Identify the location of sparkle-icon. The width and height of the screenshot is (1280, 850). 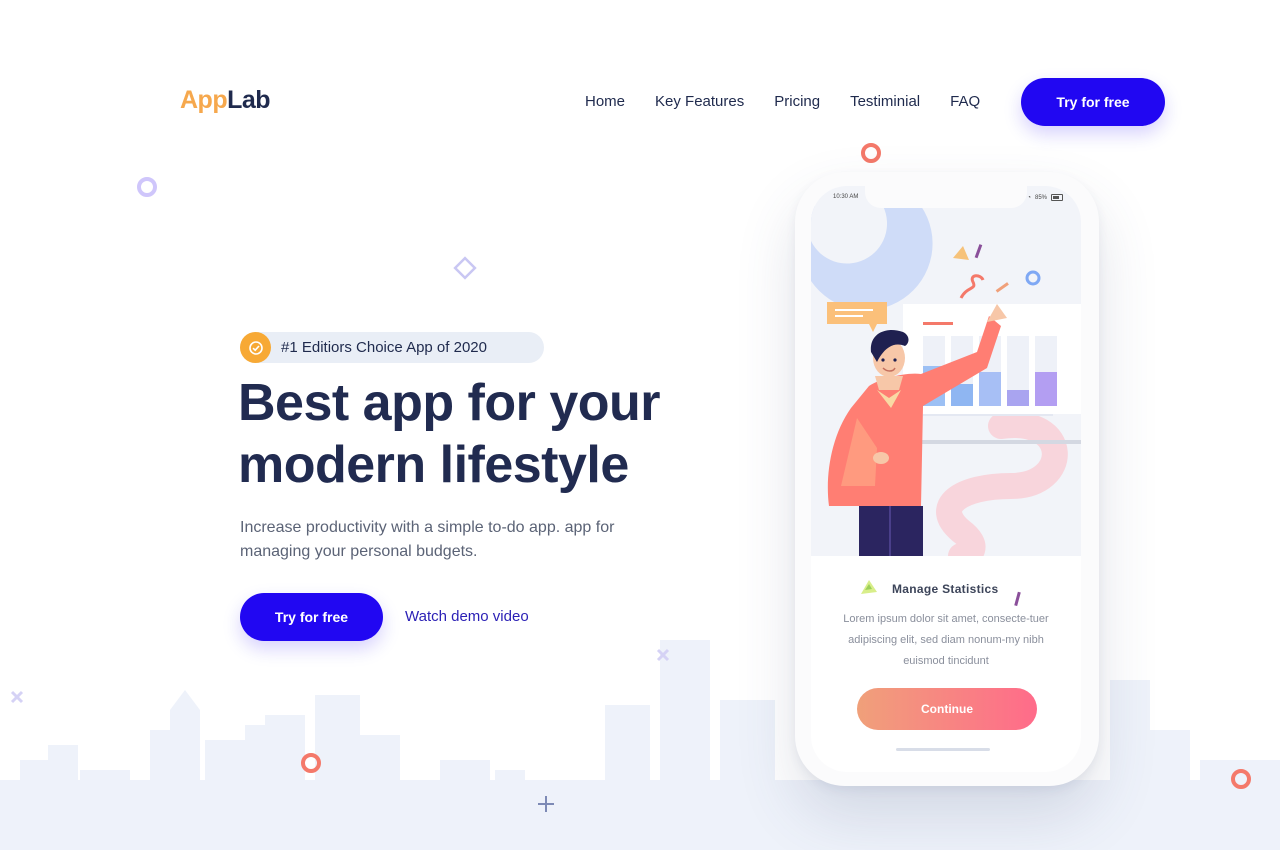
(1017, 599).